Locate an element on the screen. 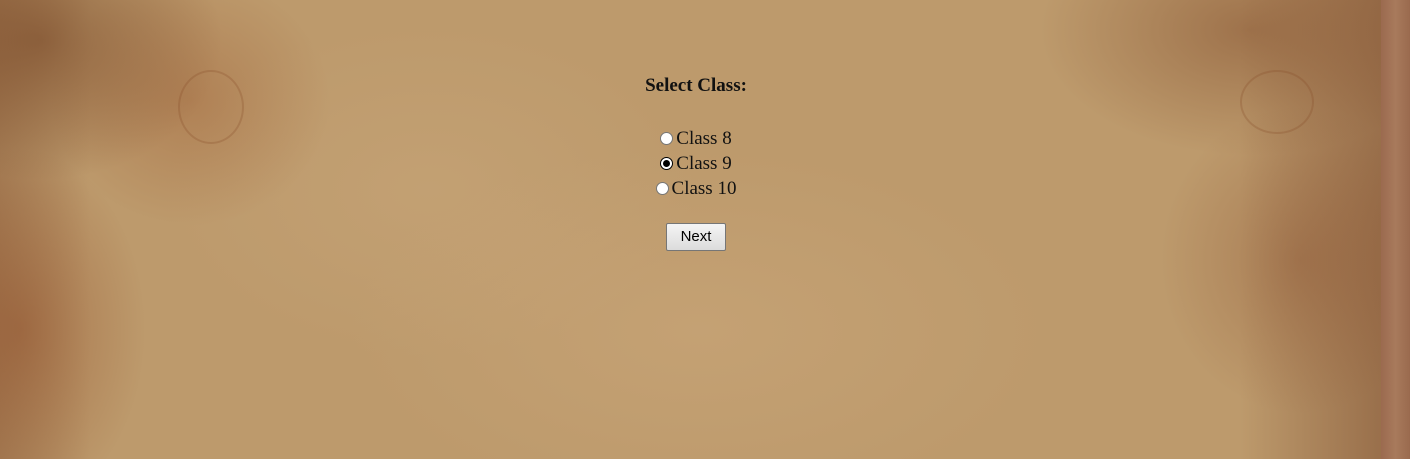 This screenshot has width=1410, height=459. next-button-container: Next is located at coordinates (696, 237).